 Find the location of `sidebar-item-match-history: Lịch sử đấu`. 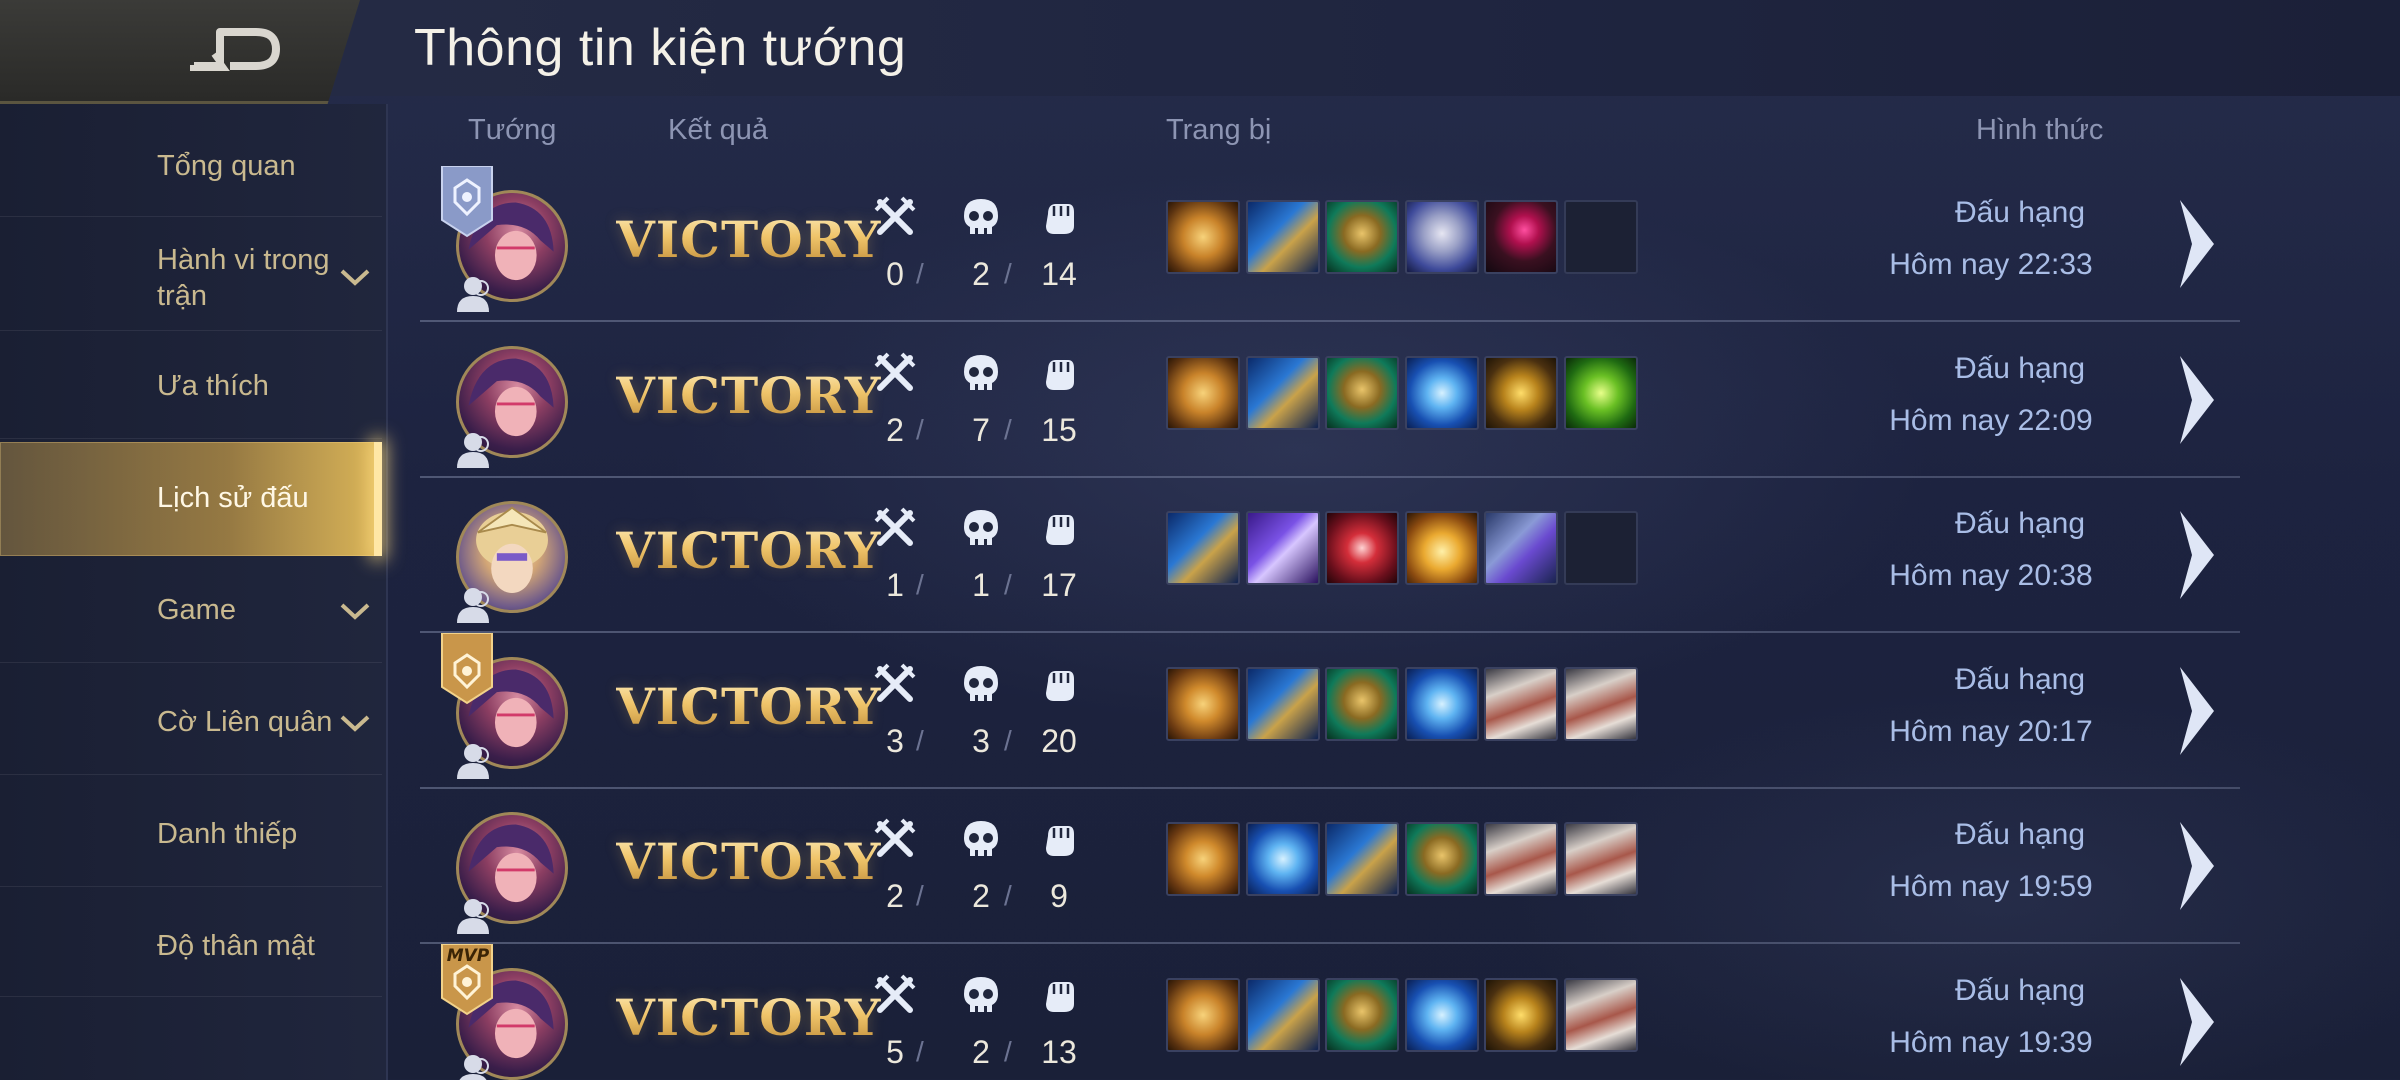

sidebar-item-match-history: Lịch sử đấu is located at coordinates (191, 499).